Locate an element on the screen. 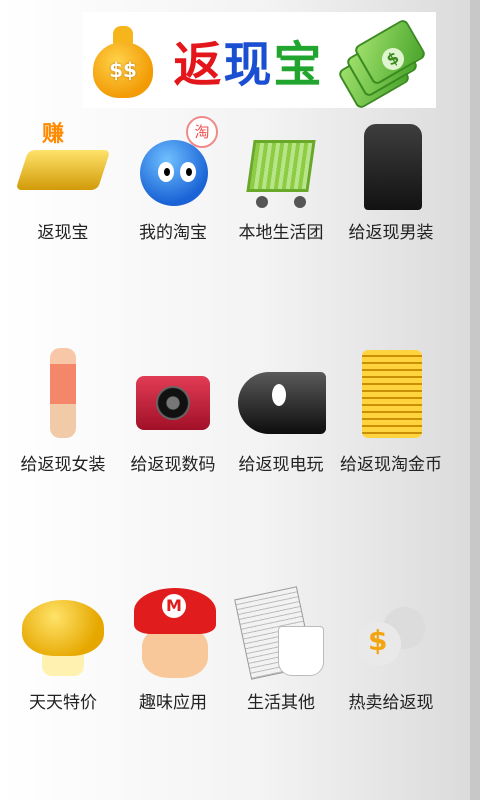  grid-item-label: 热卖给返现 is located at coordinates (391, 703).